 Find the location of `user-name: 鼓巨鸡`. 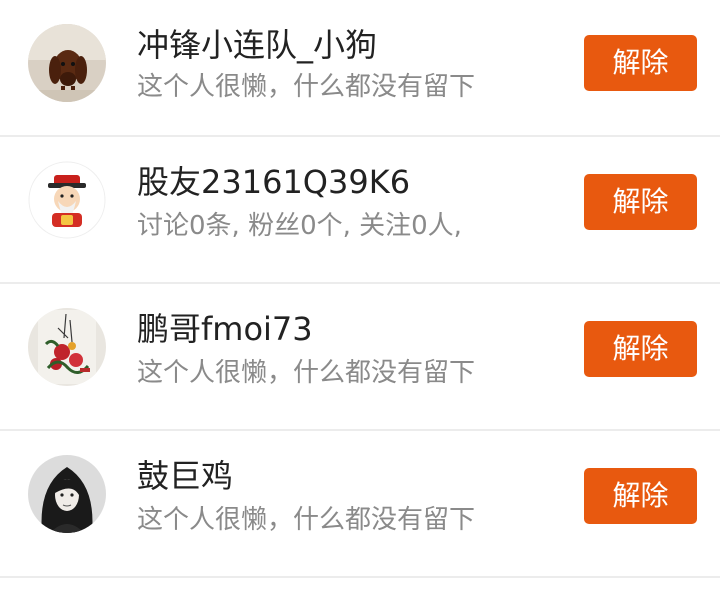

user-name: 鼓巨鸡 is located at coordinates (185, 476).